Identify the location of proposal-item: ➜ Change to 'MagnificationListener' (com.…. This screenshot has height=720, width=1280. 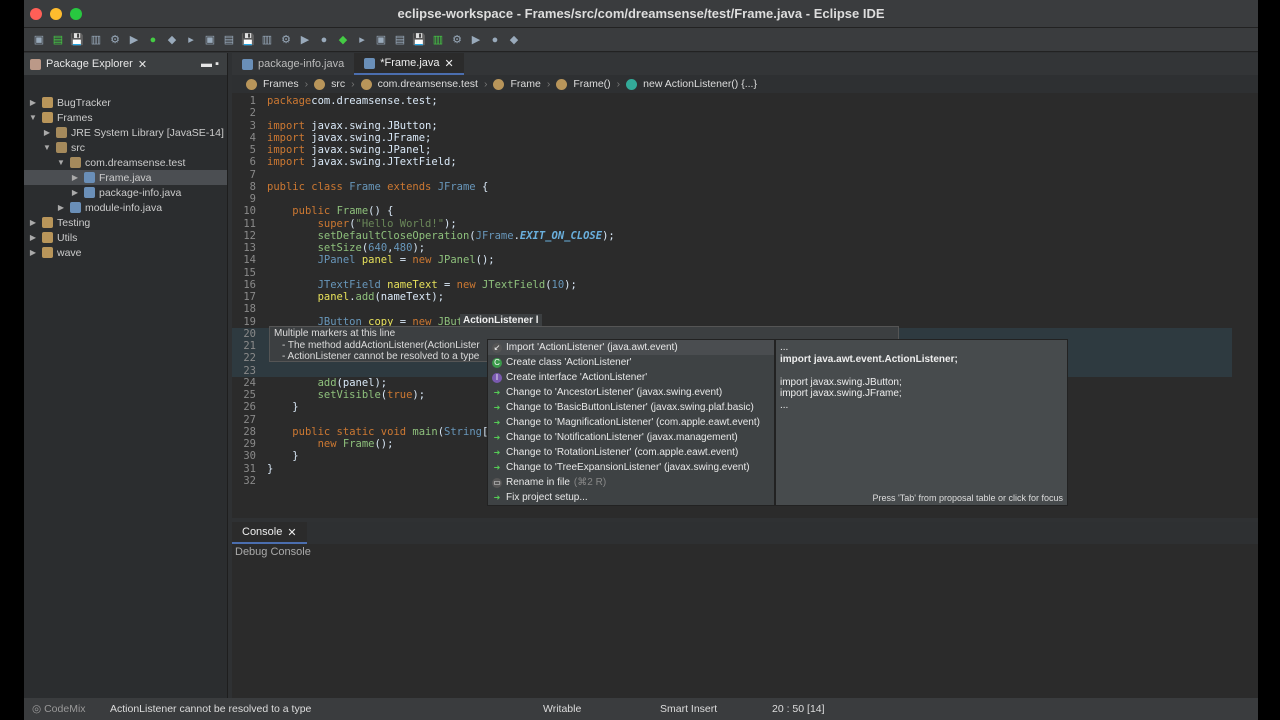
(631, 422).